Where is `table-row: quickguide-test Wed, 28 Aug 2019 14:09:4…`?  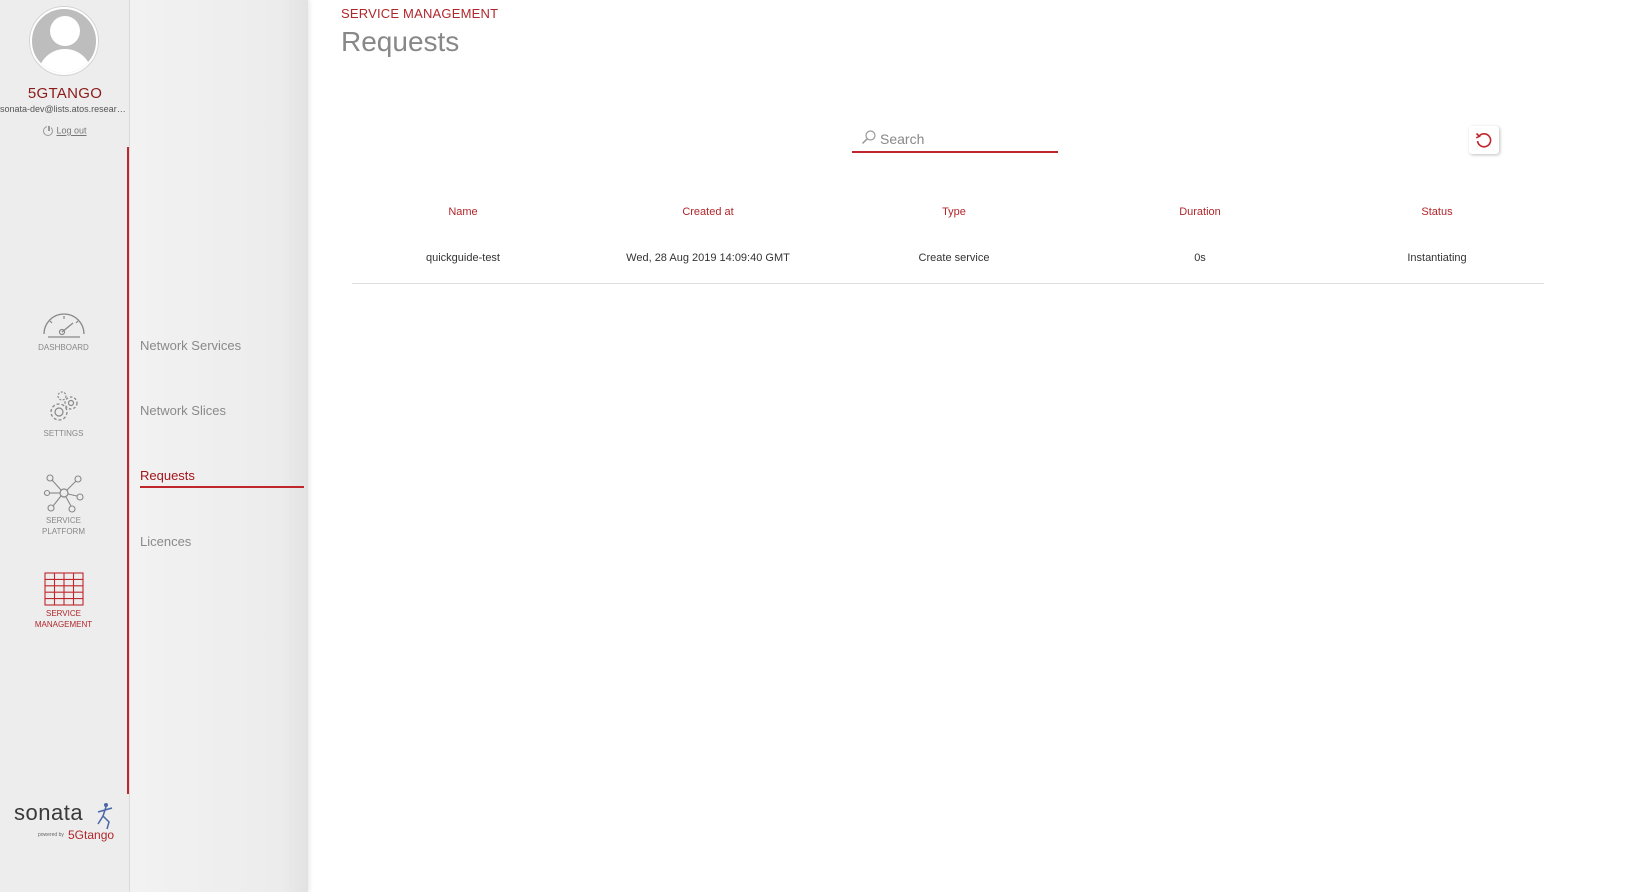
table-row: quickguide-test Wed, 28 Aug 2019 14:09:4… is located at coordinates (948, 265).